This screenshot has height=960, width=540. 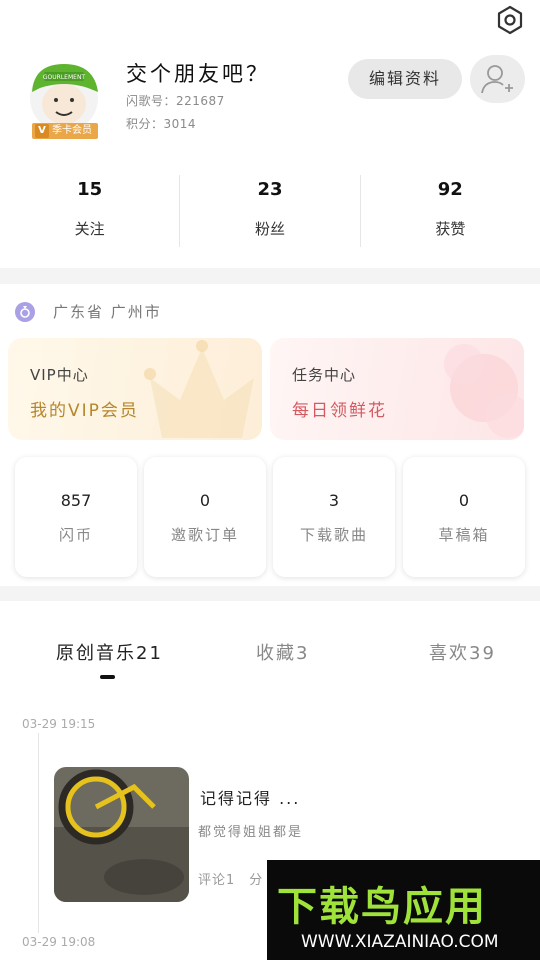 I want to click on watermark-title: 下载鸟应用, so click(x=382, y=907).